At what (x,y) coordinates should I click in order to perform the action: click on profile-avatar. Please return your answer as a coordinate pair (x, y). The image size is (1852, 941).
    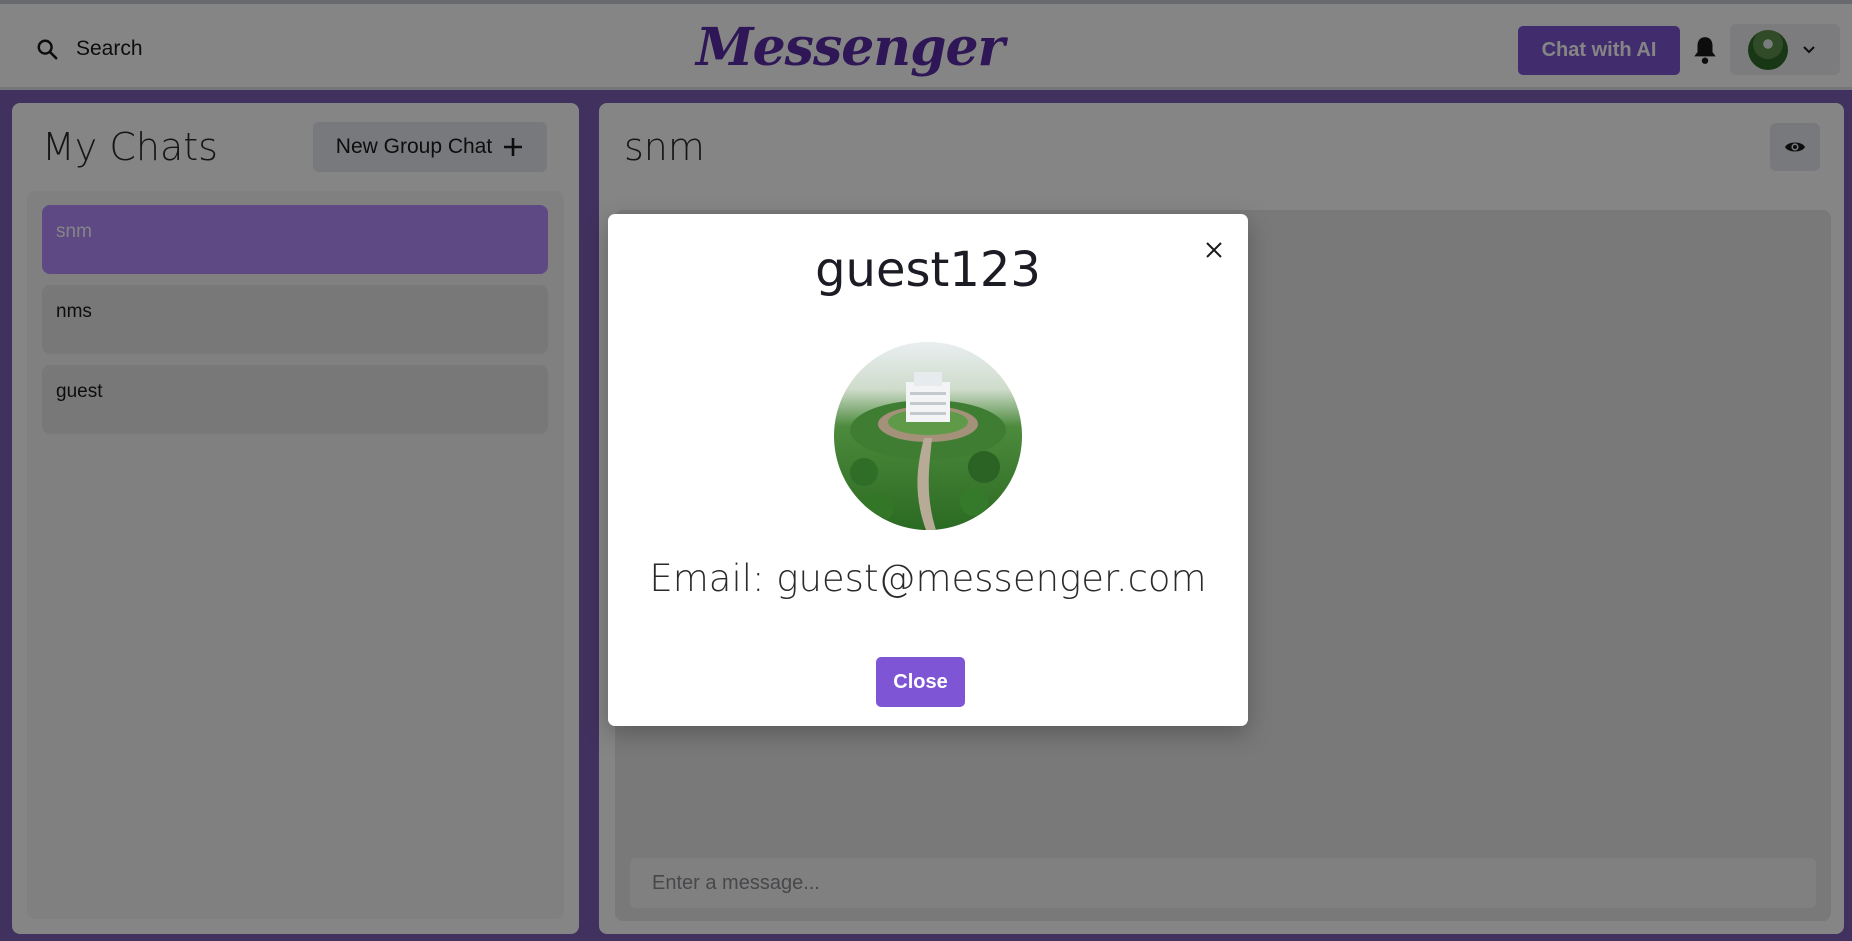
    Looking at the image, I should click on (928, 436).